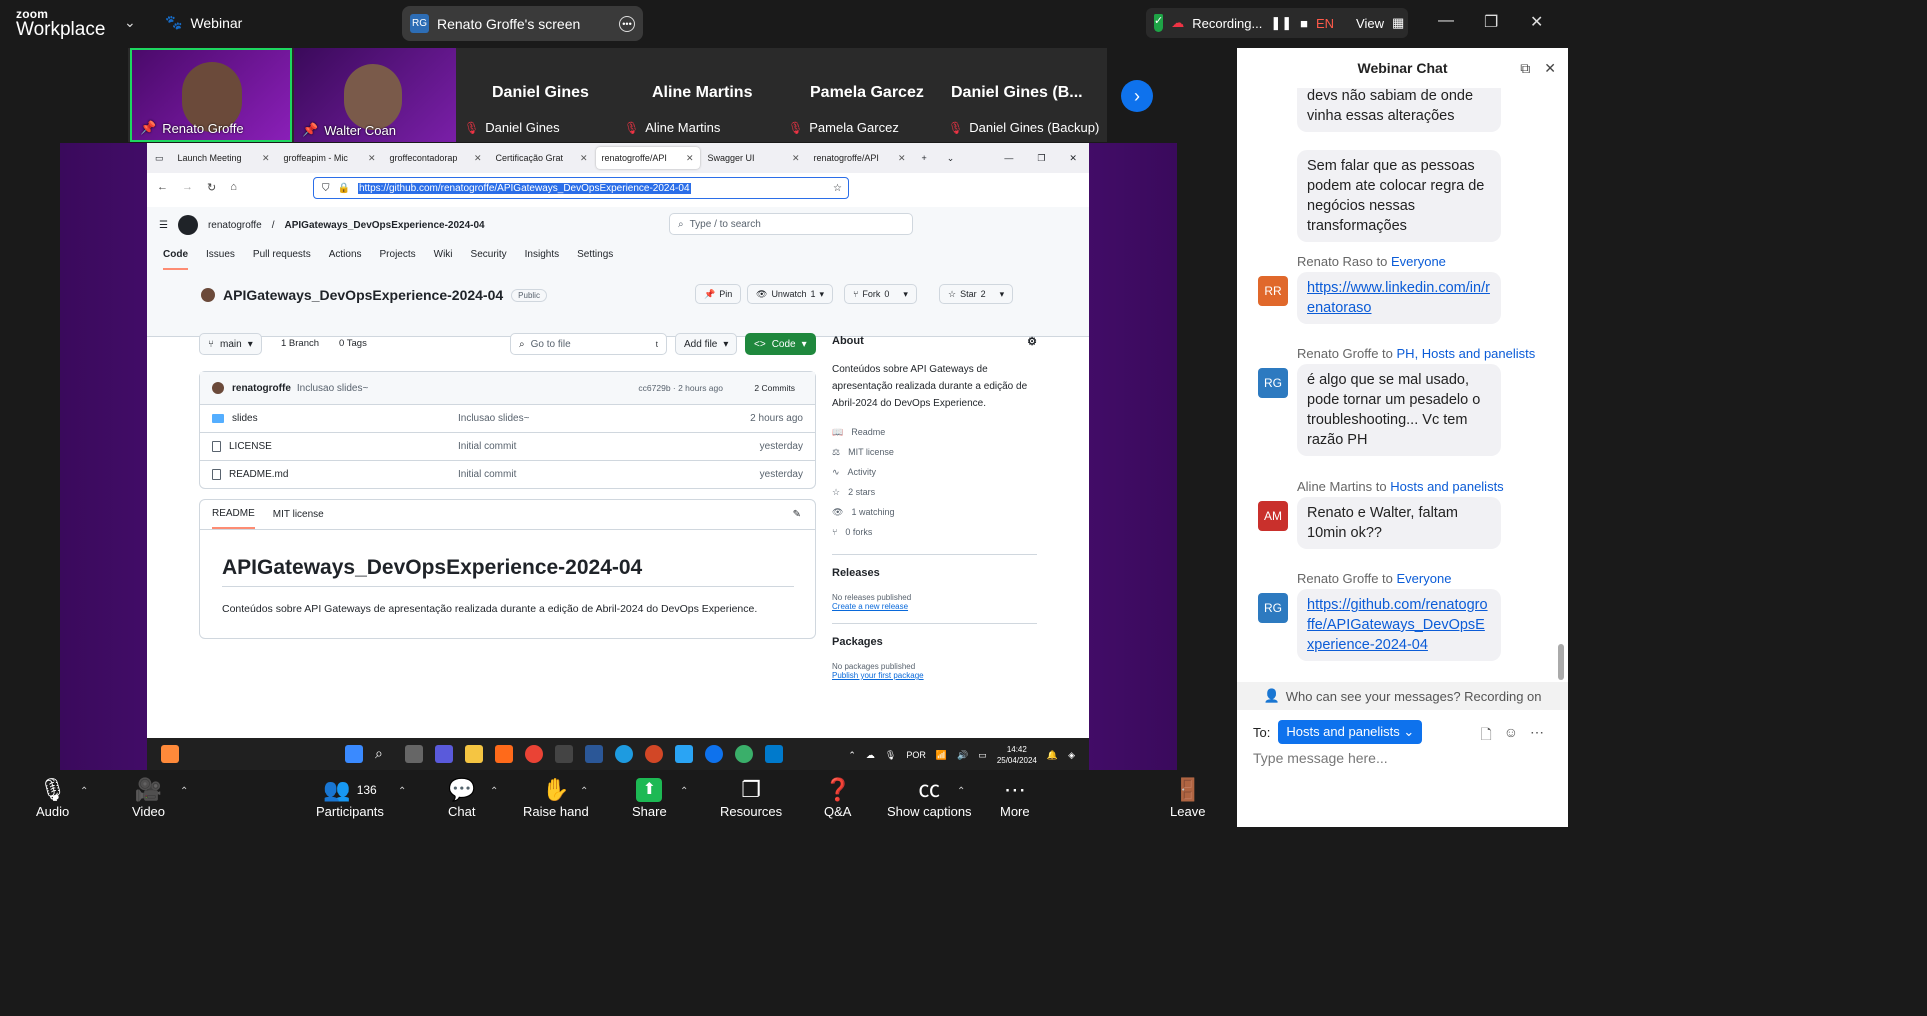 The height and width of the screenshot is (1016, 1927). I want to click on forks-link: ⑂ 0 forks, so click(934, 532).